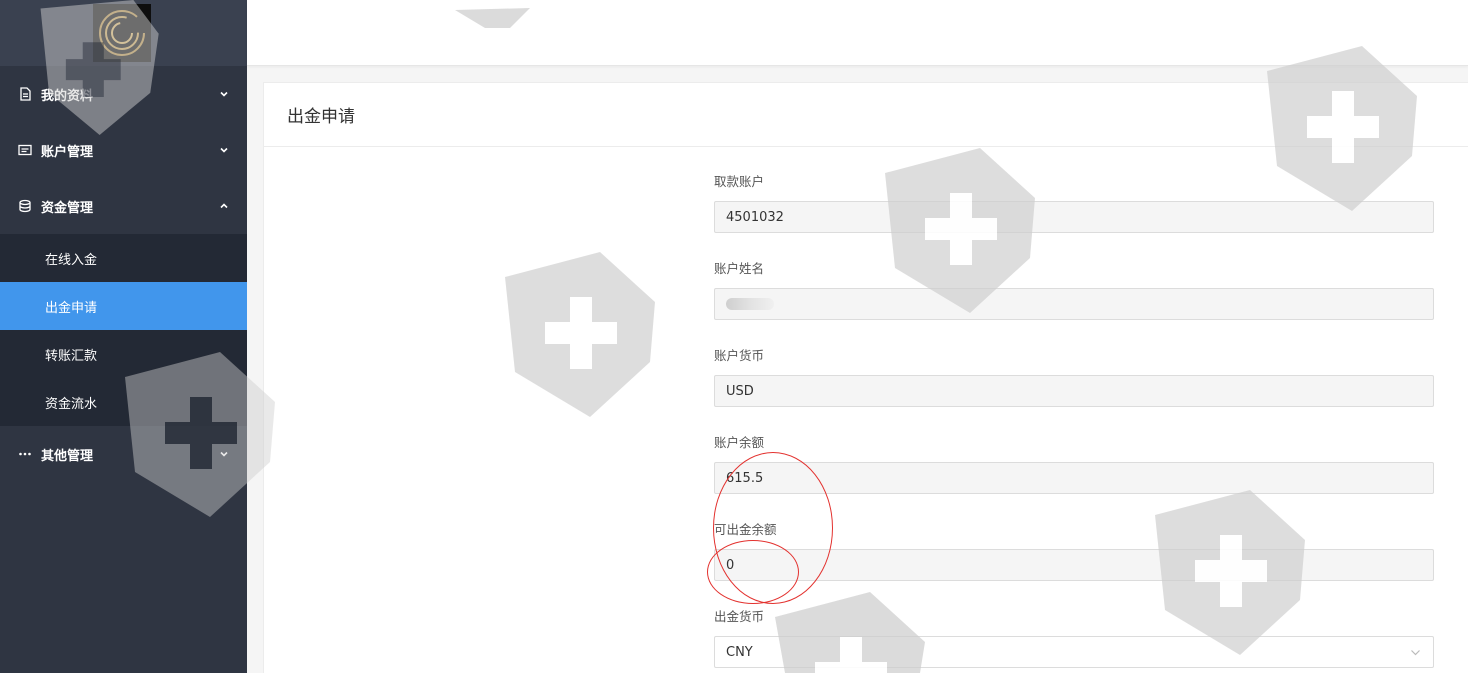  I want to click on balance-label: 账户余额, so click(739, 442).